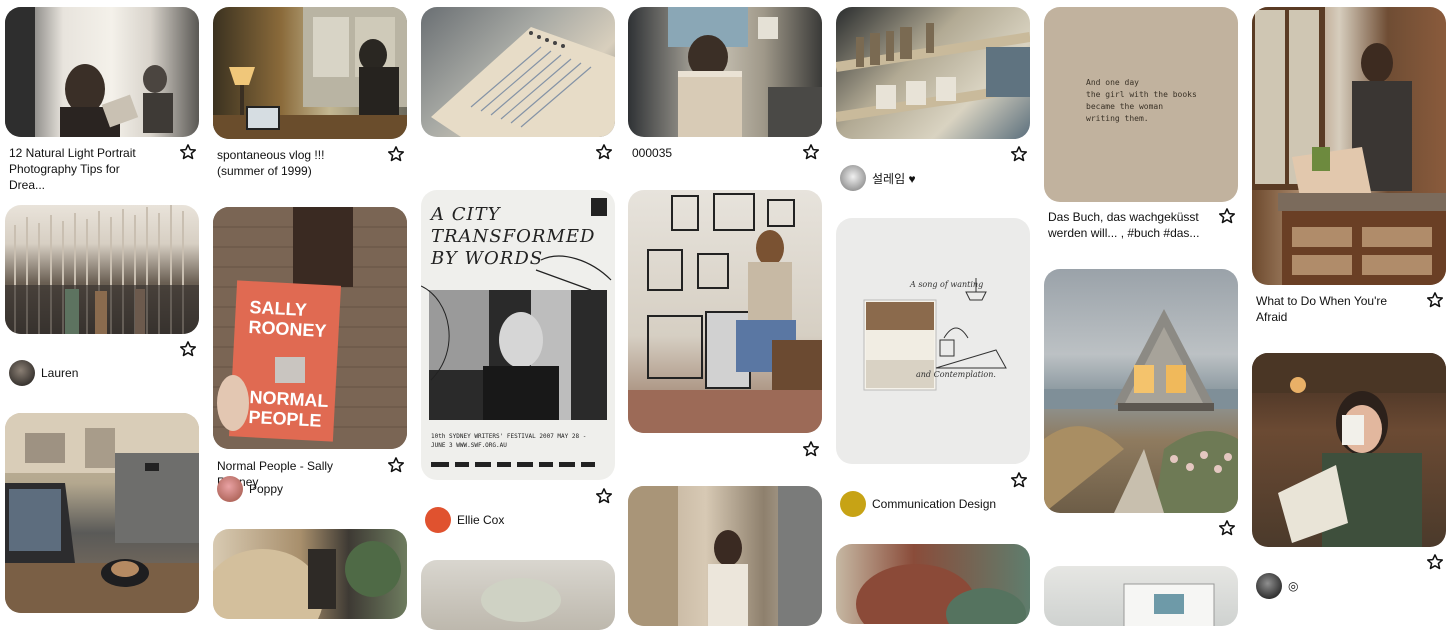 The image size is (1456, 630). Describe the element at coordinates (1141, 411) in the screenshot. I see `beach-cabin-illustration` at that location.